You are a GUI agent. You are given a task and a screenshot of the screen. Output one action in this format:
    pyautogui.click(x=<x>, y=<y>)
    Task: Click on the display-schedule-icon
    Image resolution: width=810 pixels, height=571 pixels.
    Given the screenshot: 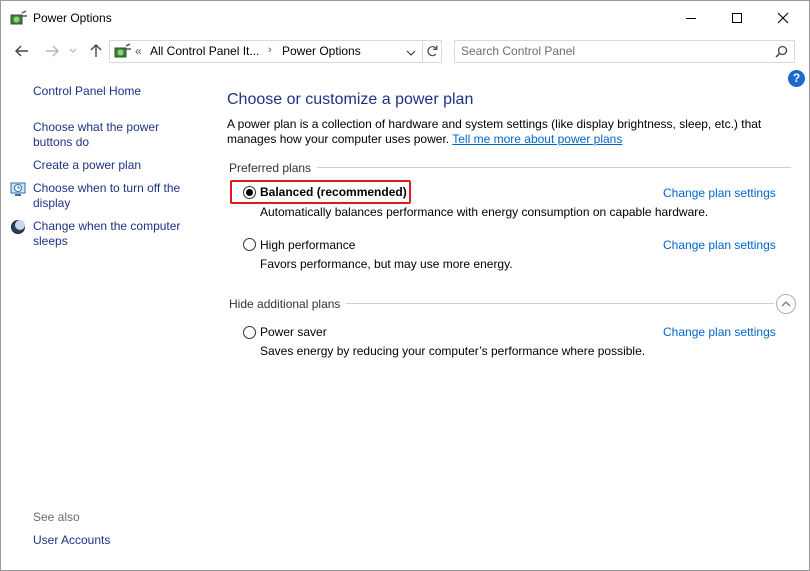 What is the action you would take?
    pyautogui.click(x=18, y=190)
    